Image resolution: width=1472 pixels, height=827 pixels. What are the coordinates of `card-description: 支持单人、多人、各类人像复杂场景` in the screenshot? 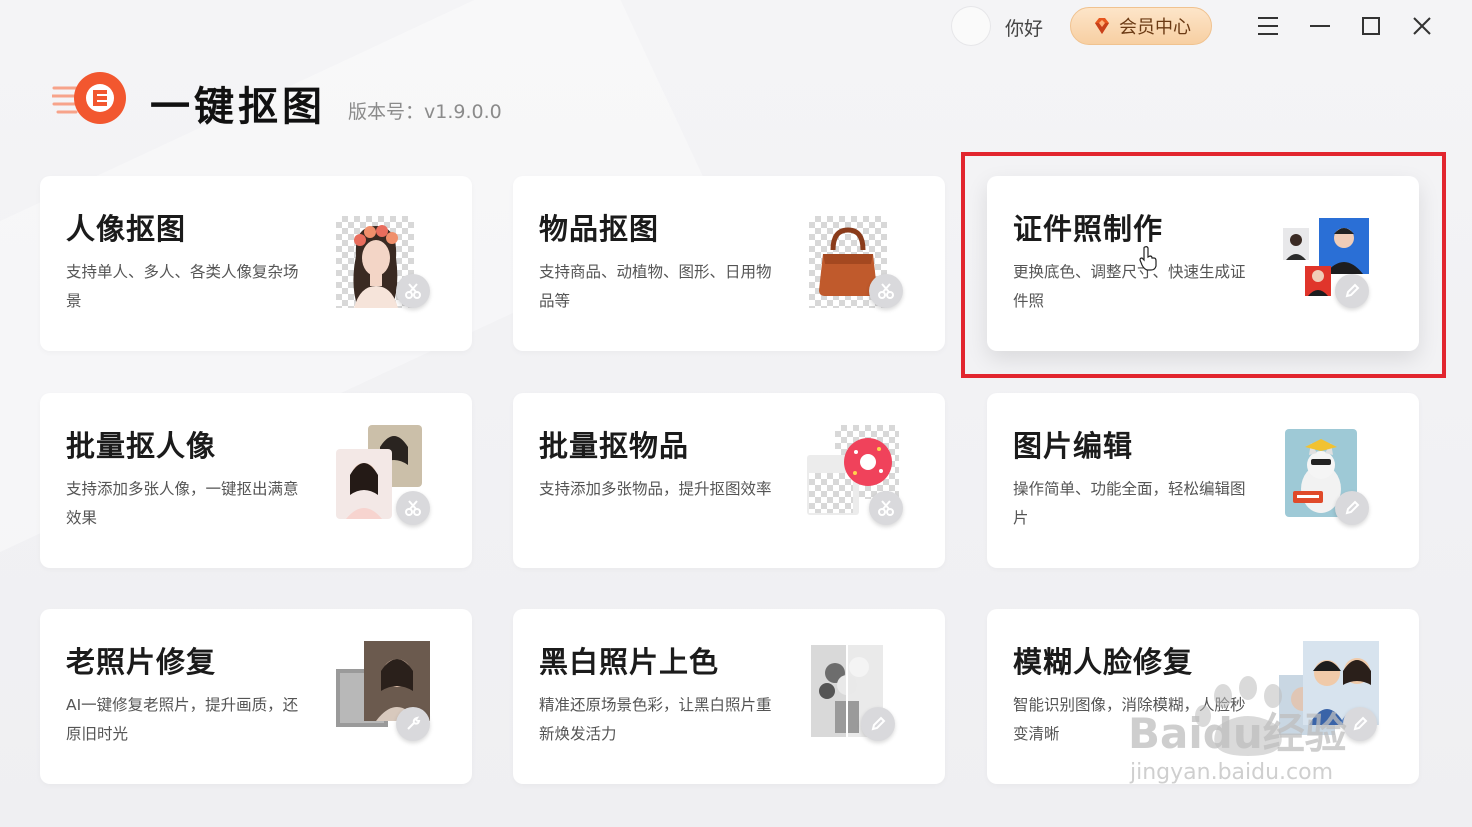 It's located at (182, 286).